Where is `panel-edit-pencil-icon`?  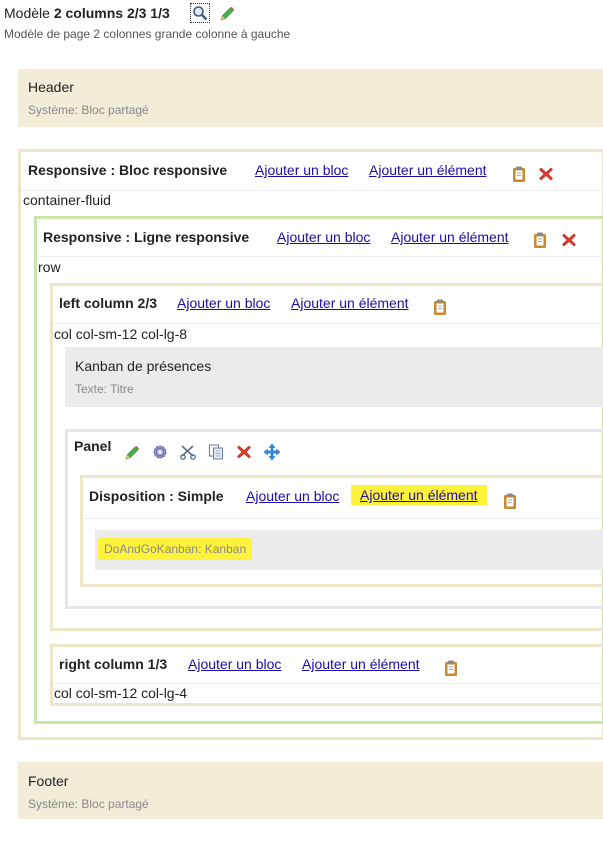
panel-edit-pencil-icon is located at coordinates (132, 453).